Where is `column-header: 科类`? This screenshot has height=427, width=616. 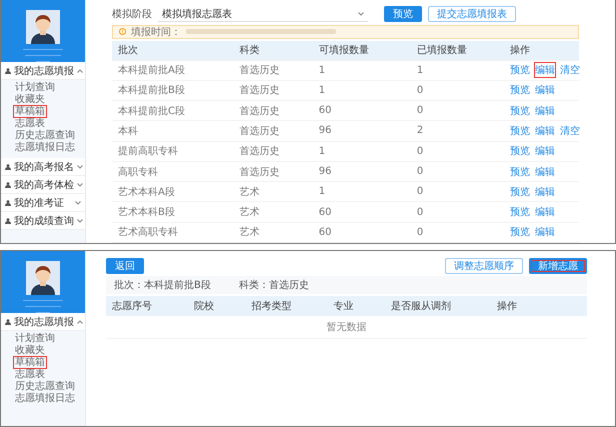 column-header: 科类 is located at coordinates (249, 51).